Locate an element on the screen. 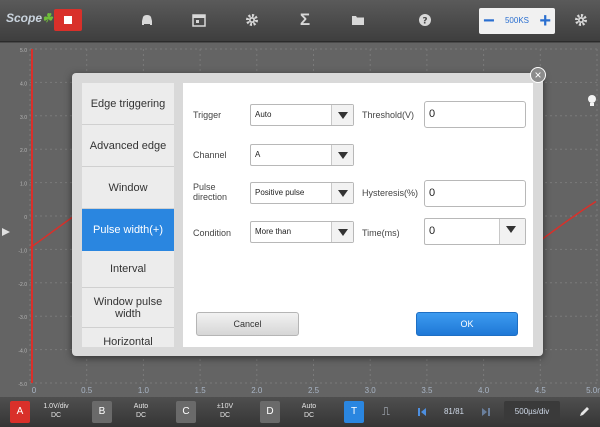 The width and height of the screenshot is (600, 427). folder-icon is located at coordinates (358, 20).